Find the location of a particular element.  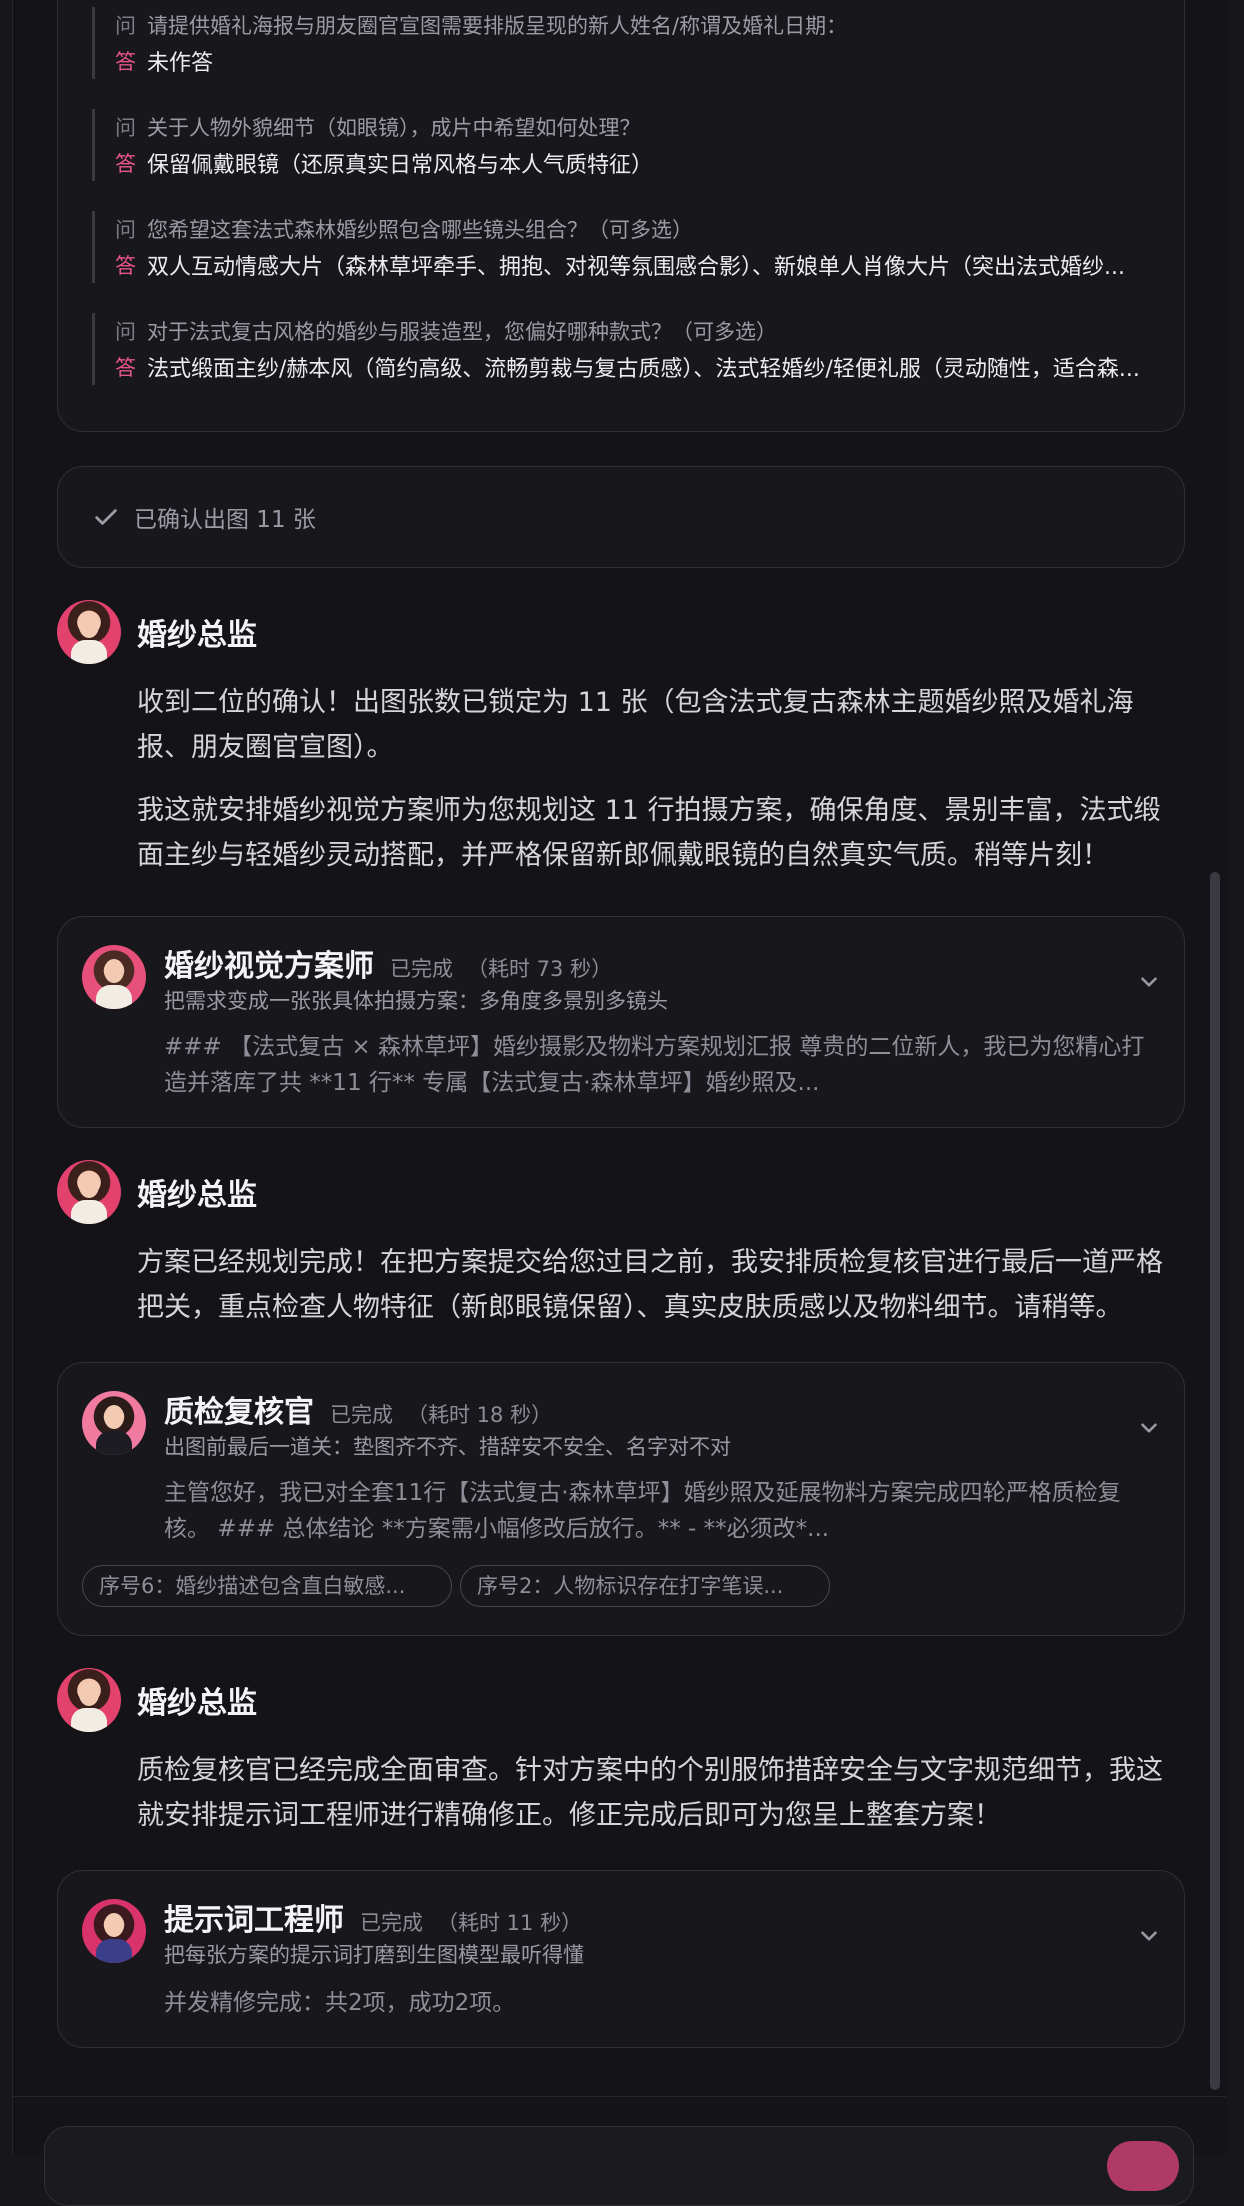

agent-title: 提示词工程师 已完成 （耗时 11 秒） is located at coordinates (373, 1917).